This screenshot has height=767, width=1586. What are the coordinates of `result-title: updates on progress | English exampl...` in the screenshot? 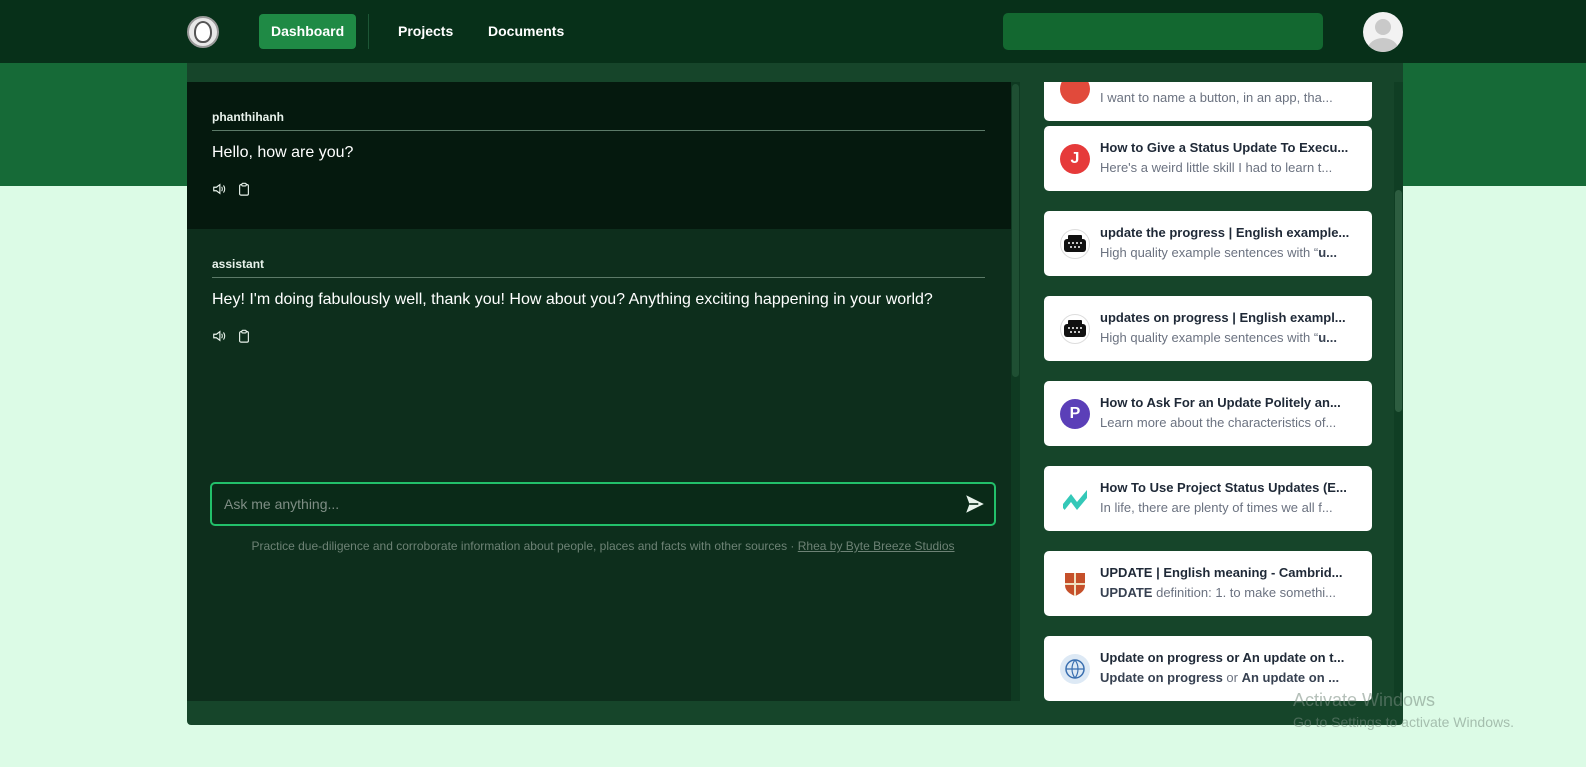 It's located at (1223, 317).